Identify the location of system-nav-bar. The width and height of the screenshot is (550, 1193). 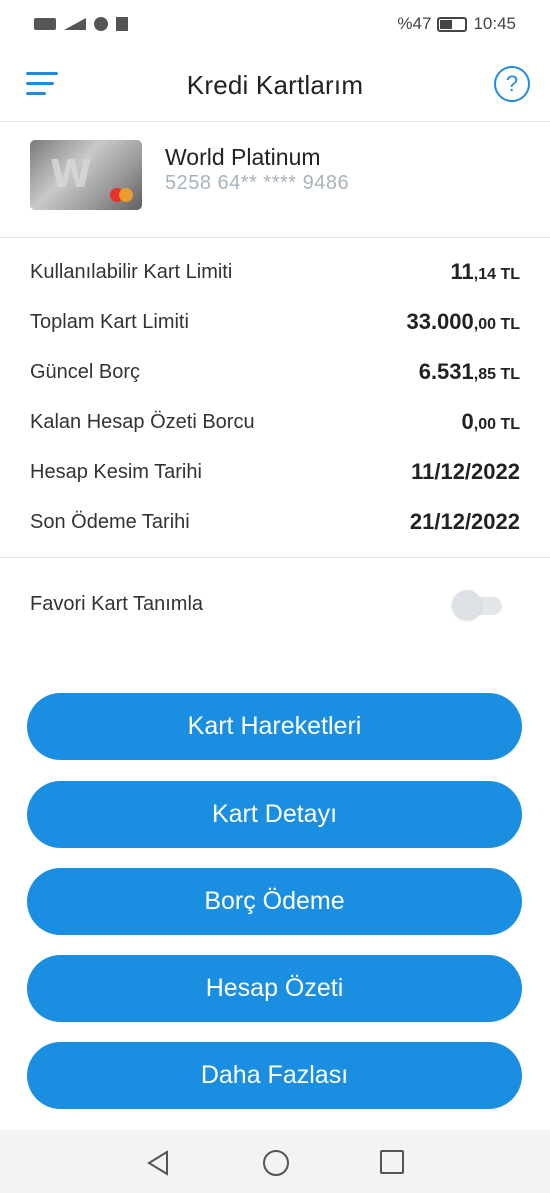
(275, 1161).